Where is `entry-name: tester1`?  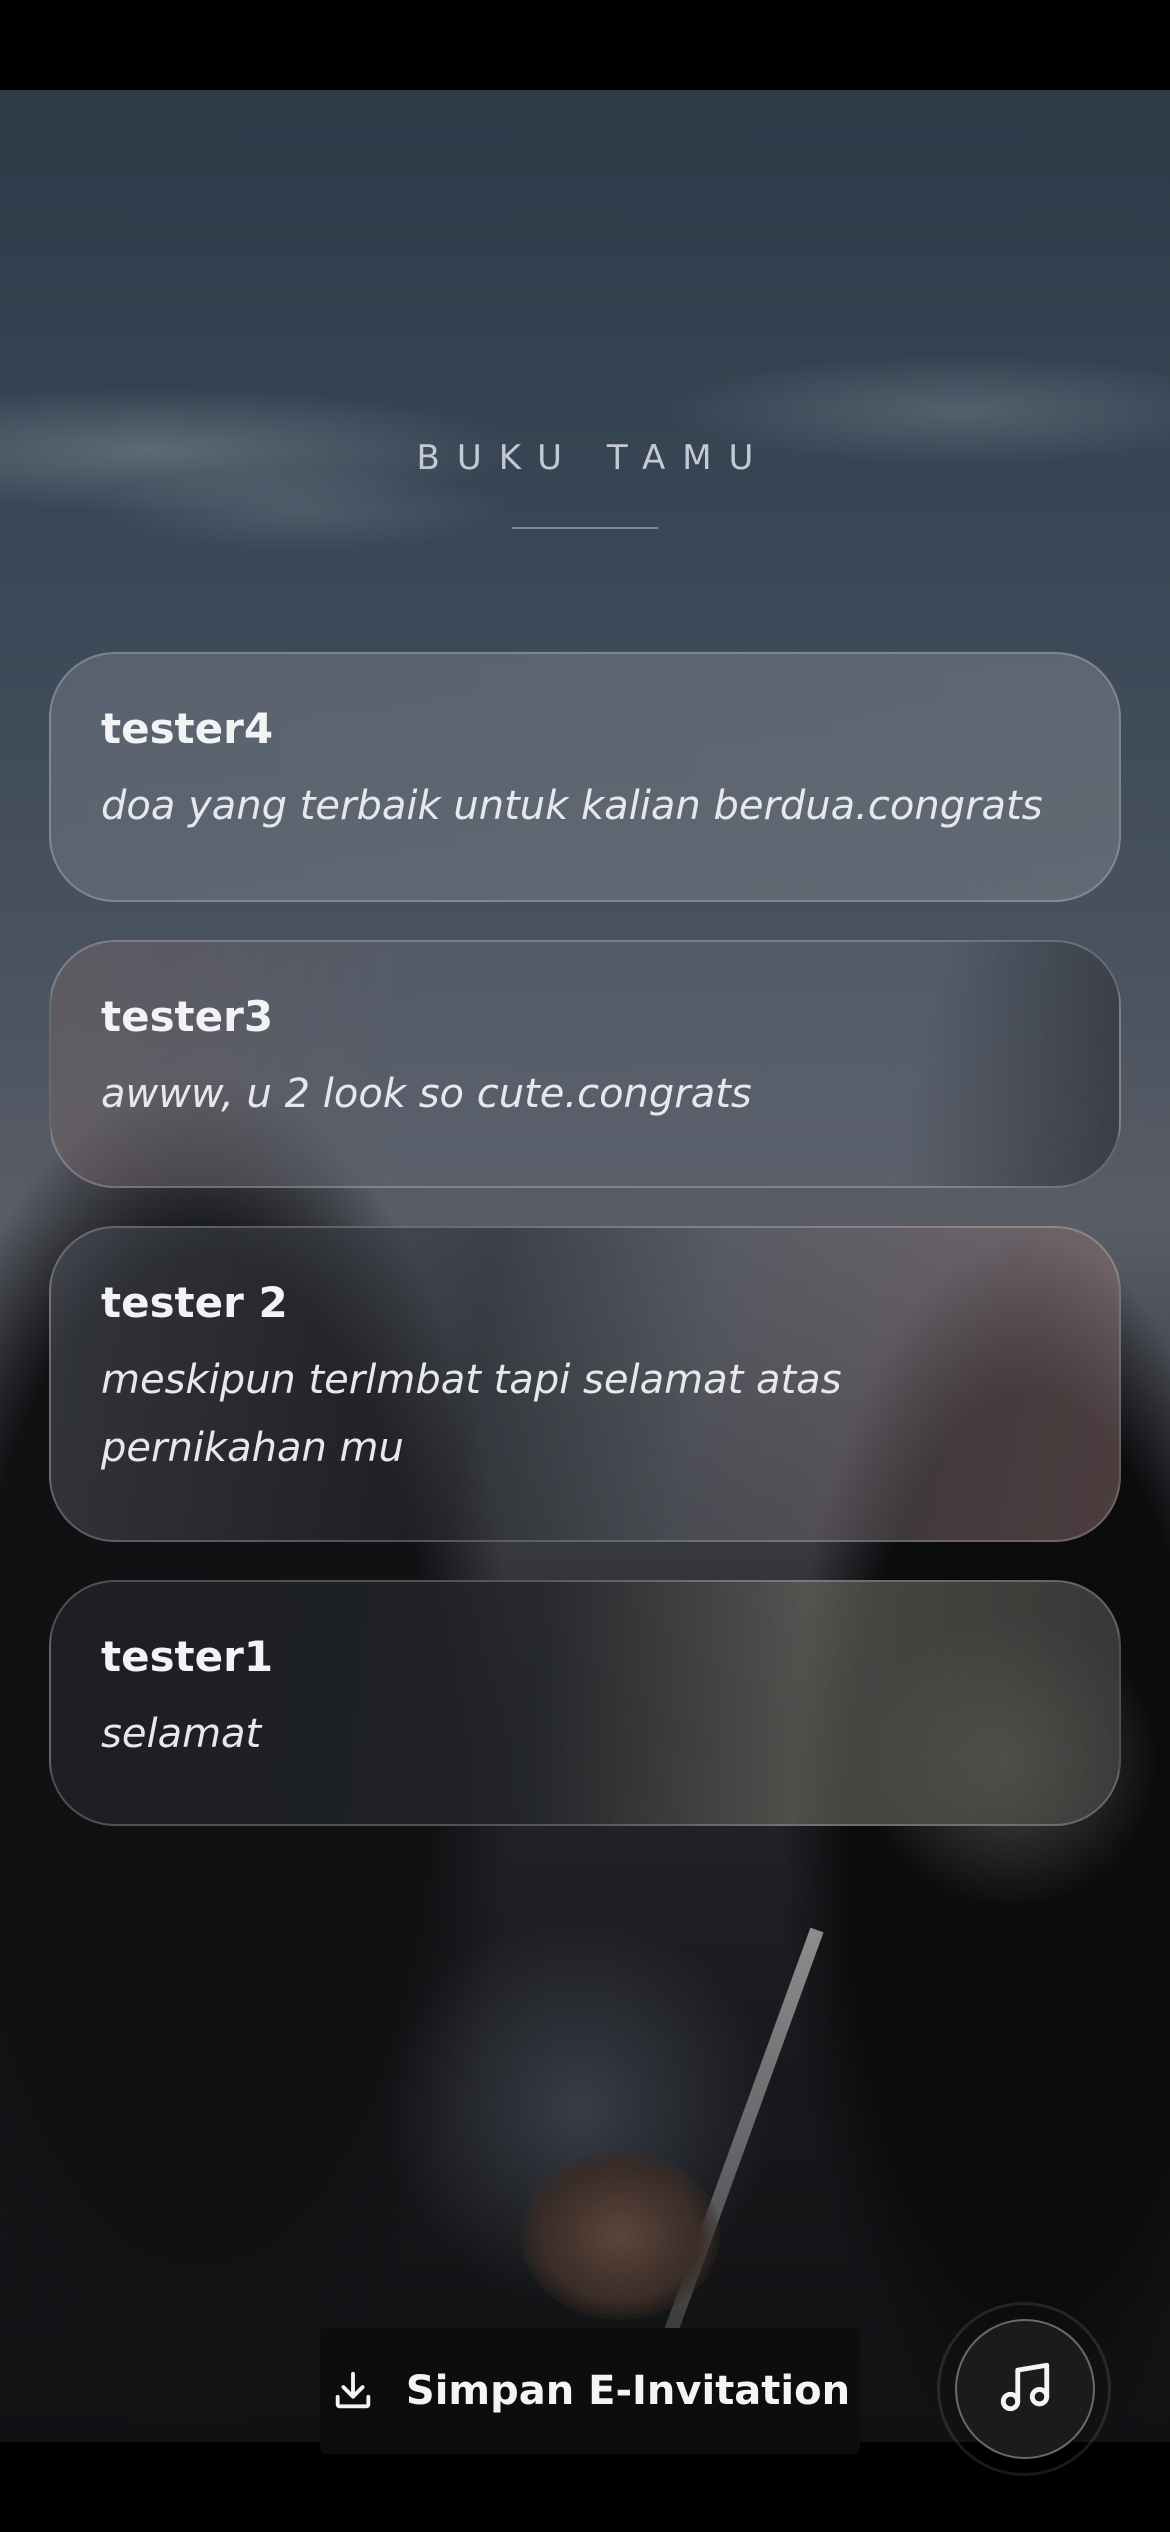 entry-name: tester1 is located at coordinates (187, 1656).